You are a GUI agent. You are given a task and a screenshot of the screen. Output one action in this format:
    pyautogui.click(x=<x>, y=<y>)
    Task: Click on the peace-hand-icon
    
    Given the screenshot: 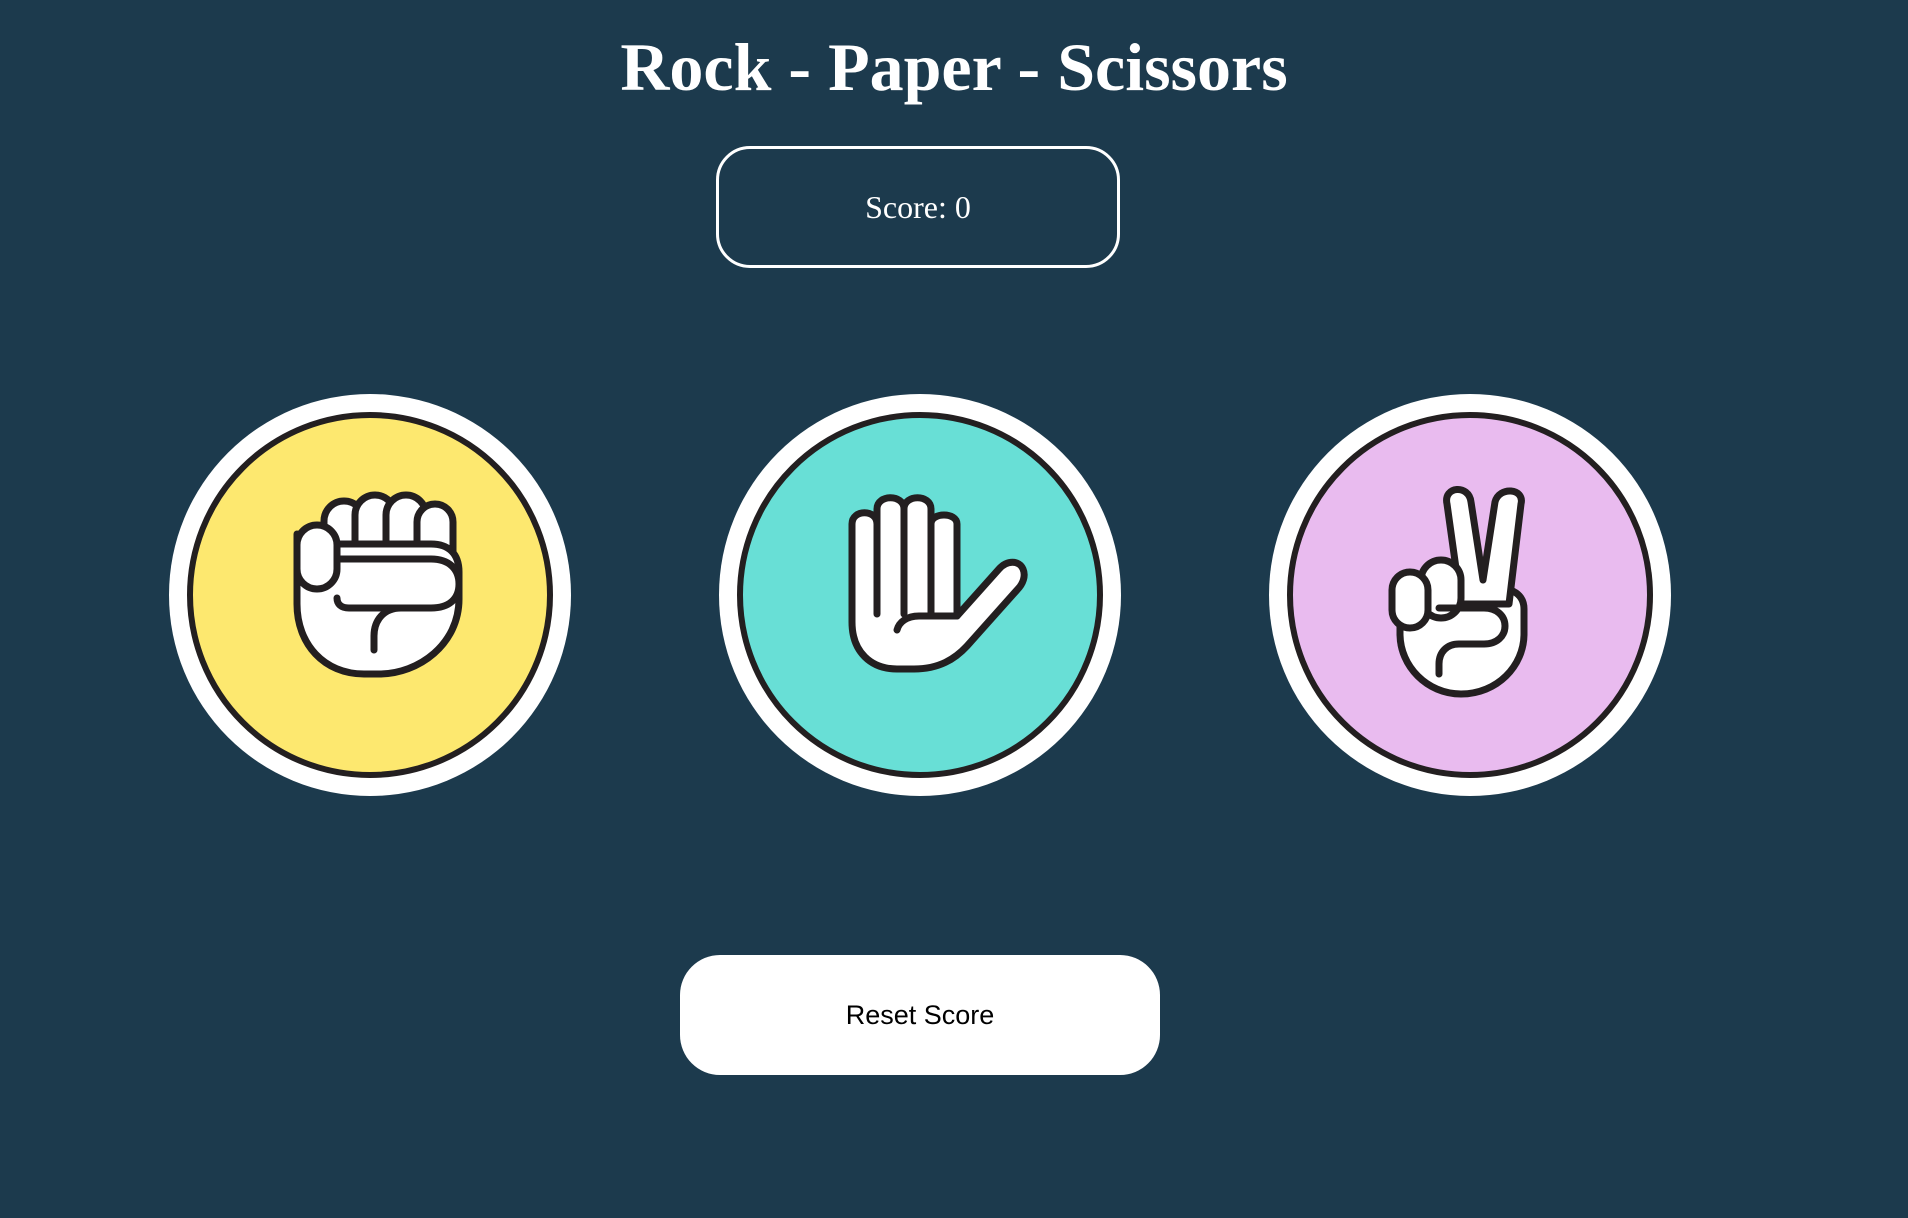 What is the action you would take?
    pyautogui.click(x=1458, y=592)
    